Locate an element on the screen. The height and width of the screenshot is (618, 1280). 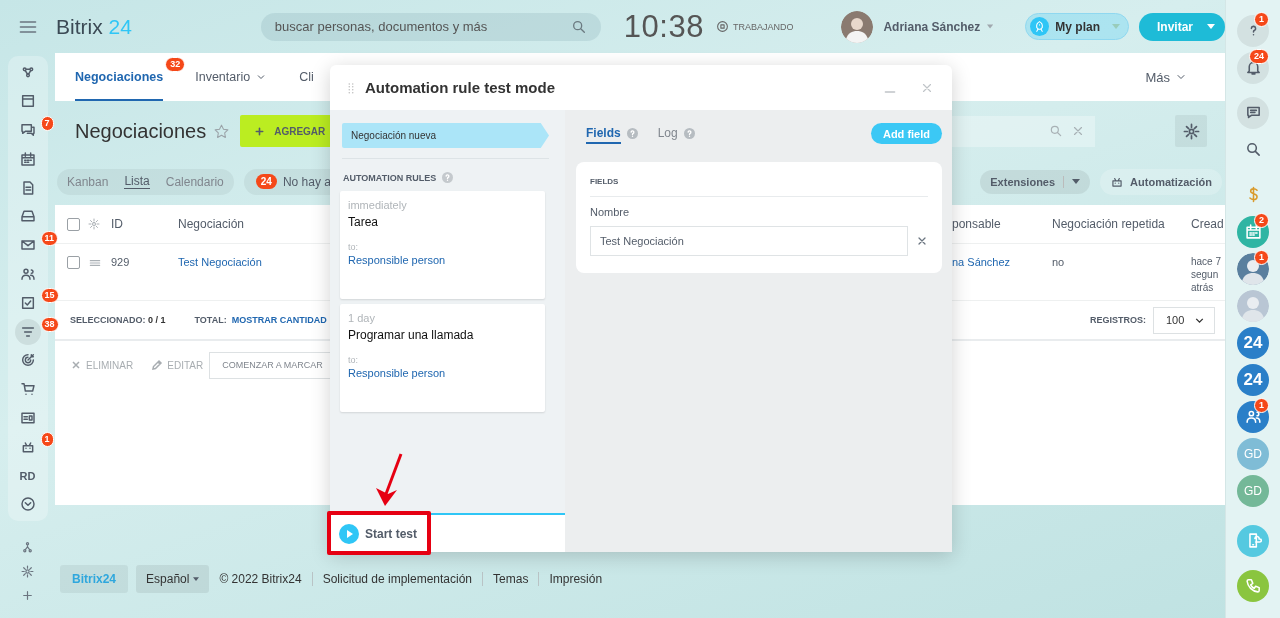
tab: Cli is located at coordinates (306, 77).